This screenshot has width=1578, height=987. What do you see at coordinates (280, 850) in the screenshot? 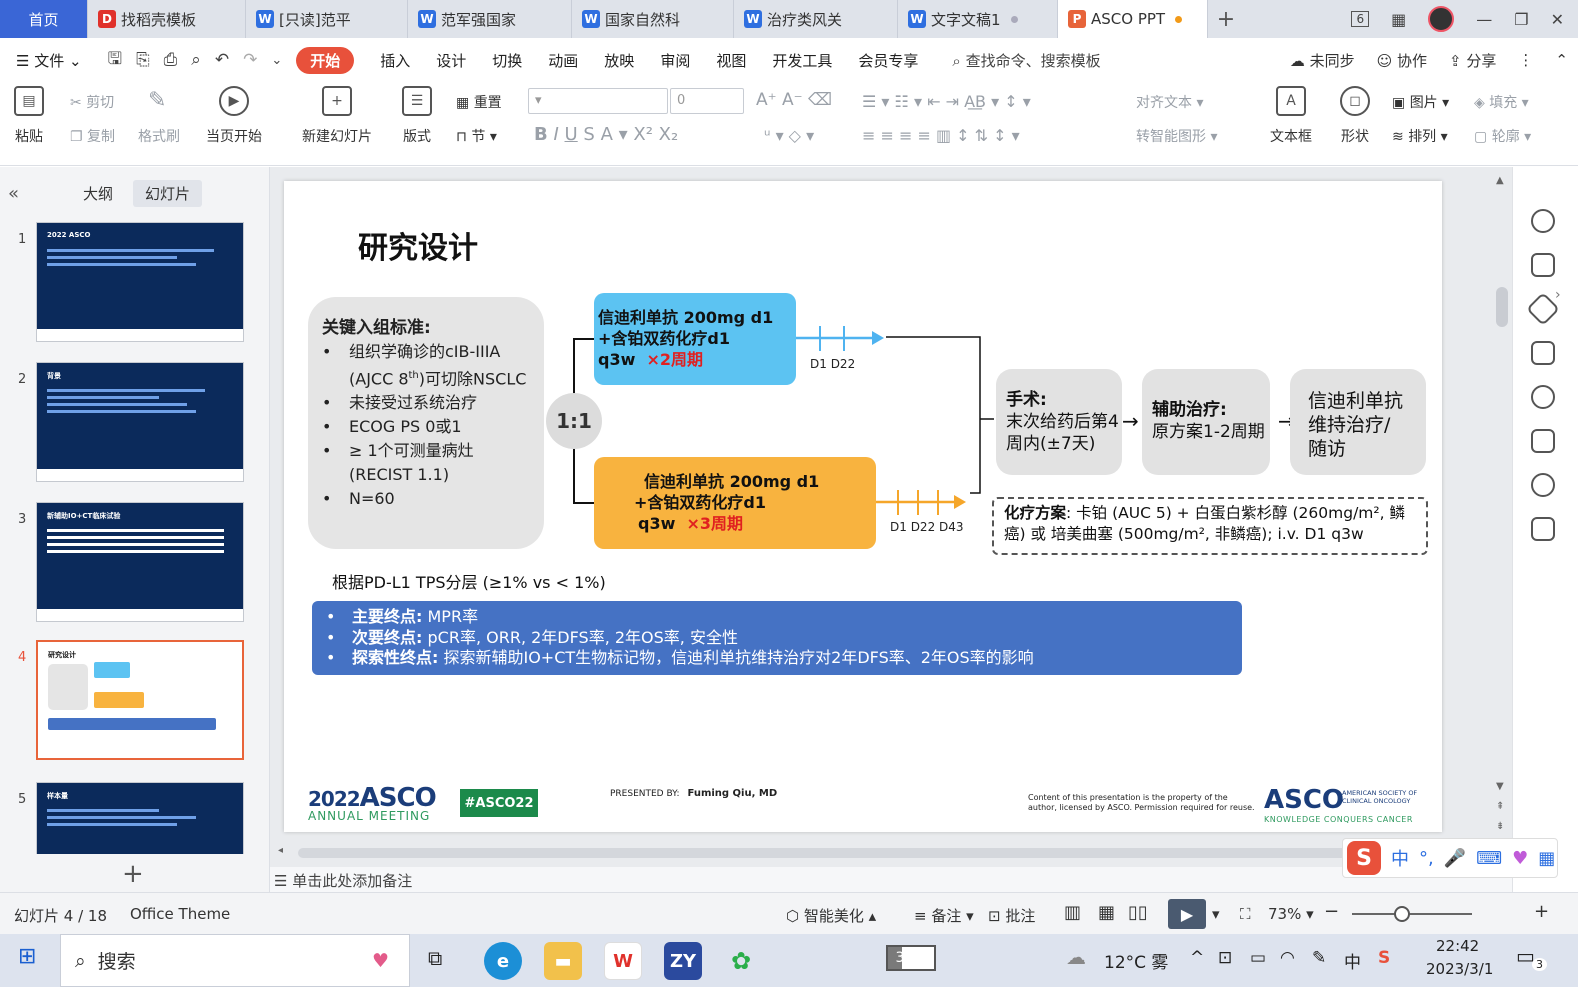
I see `scroll-left-icon: ◂` at bounding box center [280, 850].